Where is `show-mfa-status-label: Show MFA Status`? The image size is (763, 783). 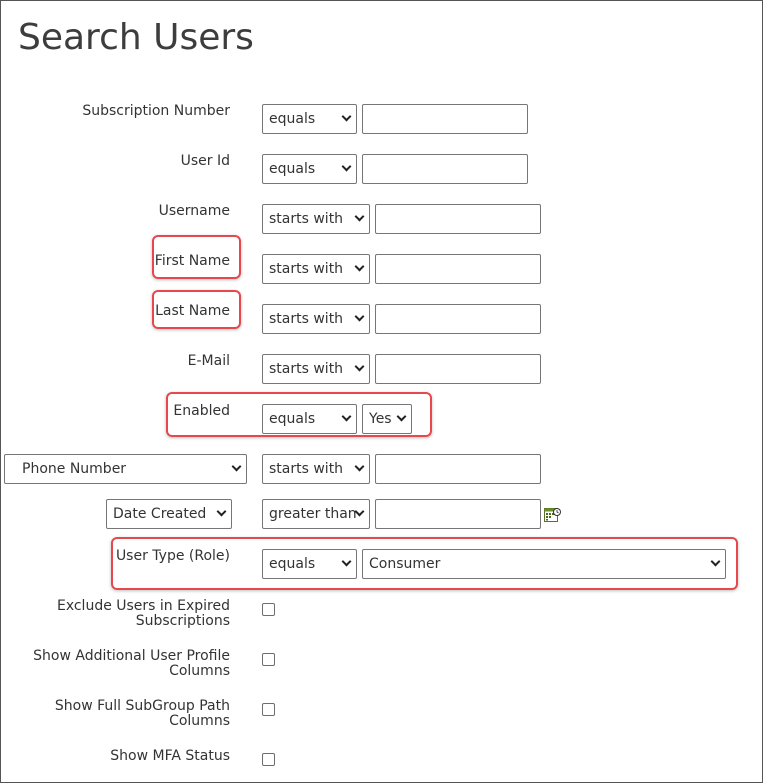 show-mfa-status-label: Show MFA Status is located at coordinates (170, 756).